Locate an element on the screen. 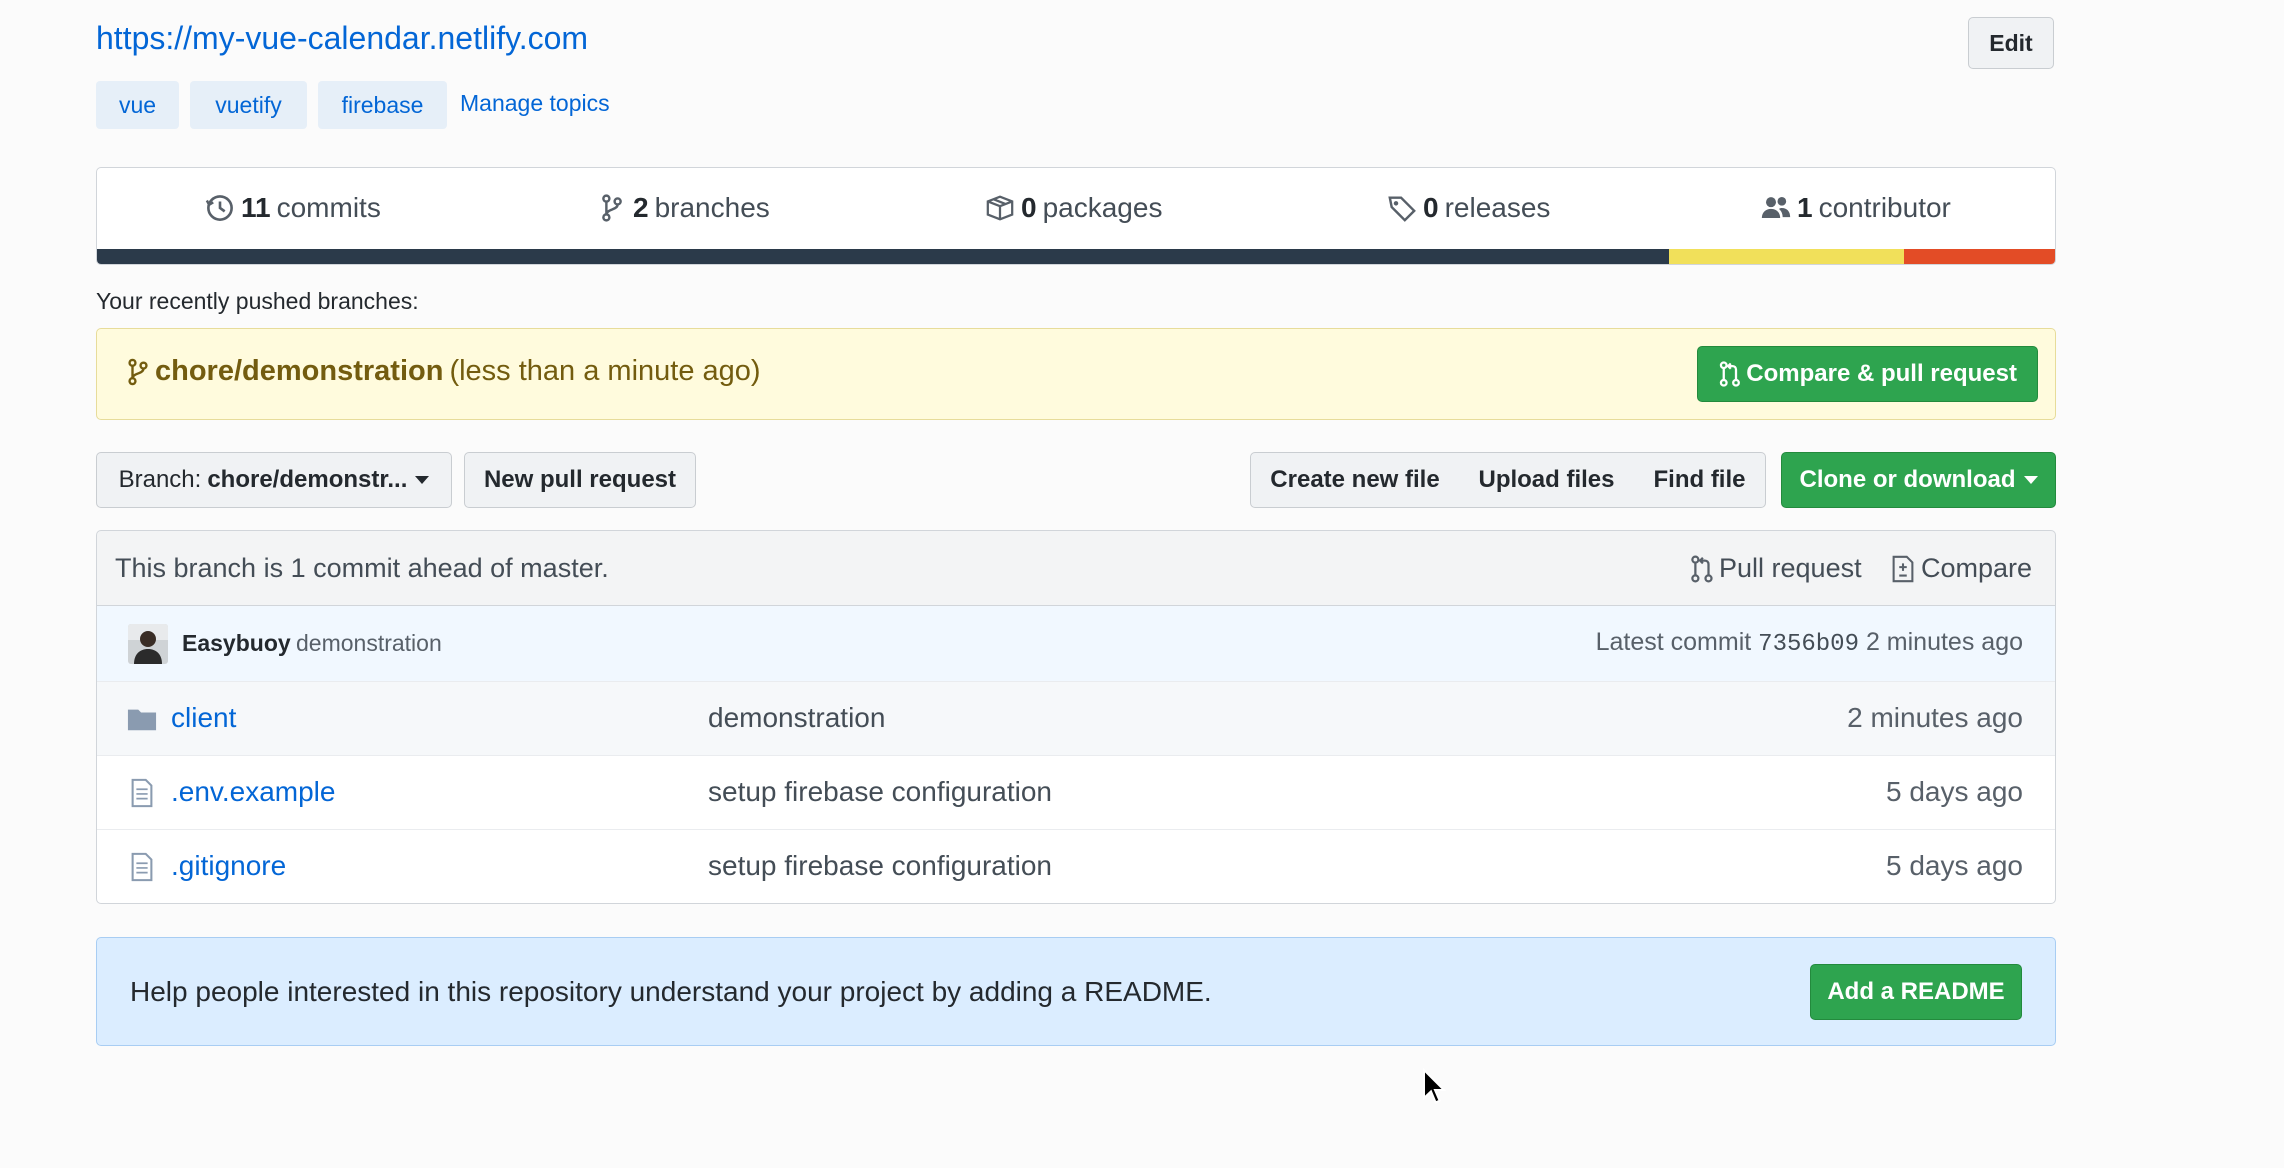 The width and height of the screenshot is (2284, 1168). commits-count: 11 is located at coordinates (256, 207).